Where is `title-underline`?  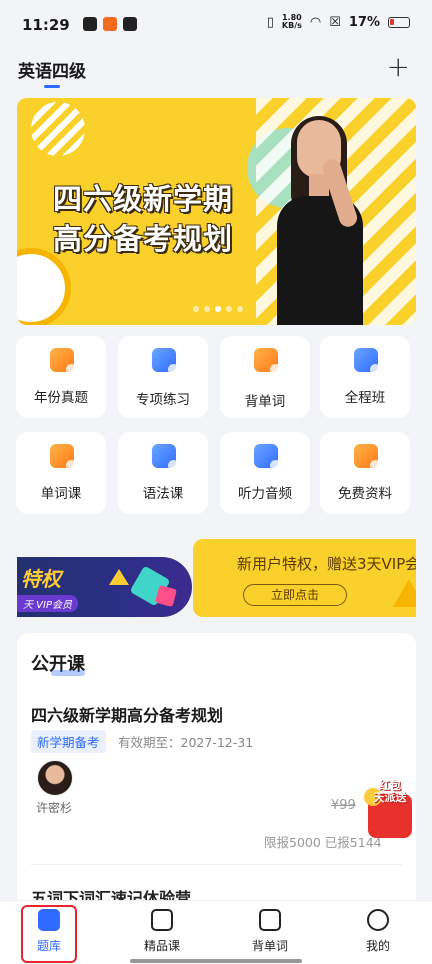 title-underline is located at coordinates (52, 86).